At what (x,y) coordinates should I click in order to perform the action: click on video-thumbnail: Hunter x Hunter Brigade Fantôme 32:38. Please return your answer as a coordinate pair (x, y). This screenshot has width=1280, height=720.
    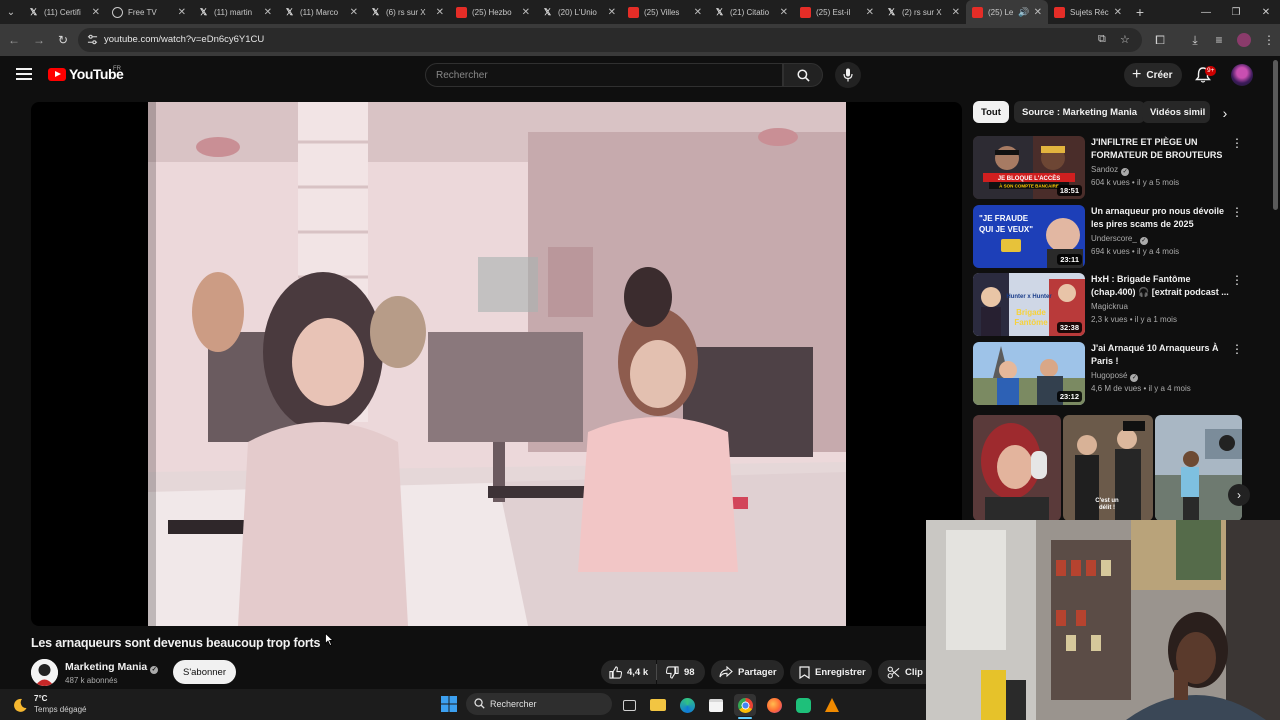
    Looking at the image, I should click on (1029, 304).